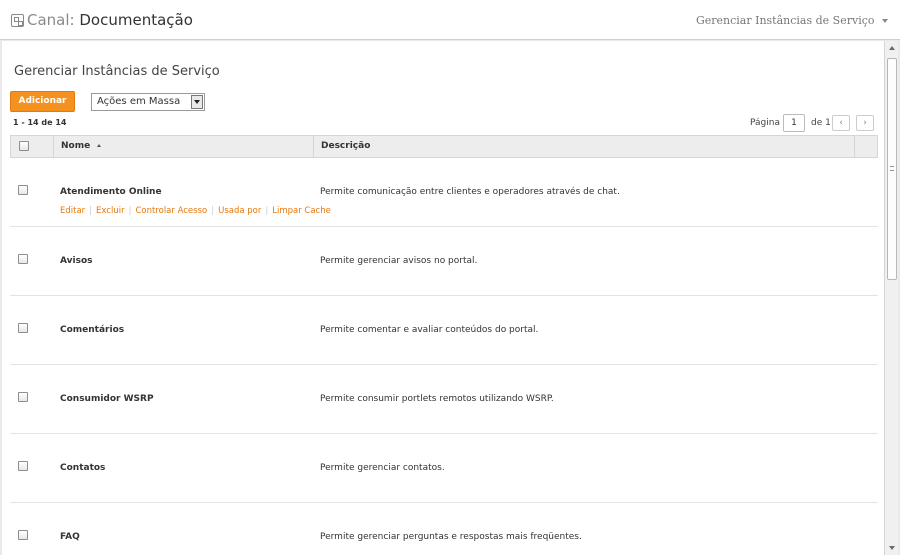 The image size is (900, 555). What do you see at coordinates (197, 102) in the screenshot?
I see `dropdown-arrow-icon` at bounding box center [197, 102].